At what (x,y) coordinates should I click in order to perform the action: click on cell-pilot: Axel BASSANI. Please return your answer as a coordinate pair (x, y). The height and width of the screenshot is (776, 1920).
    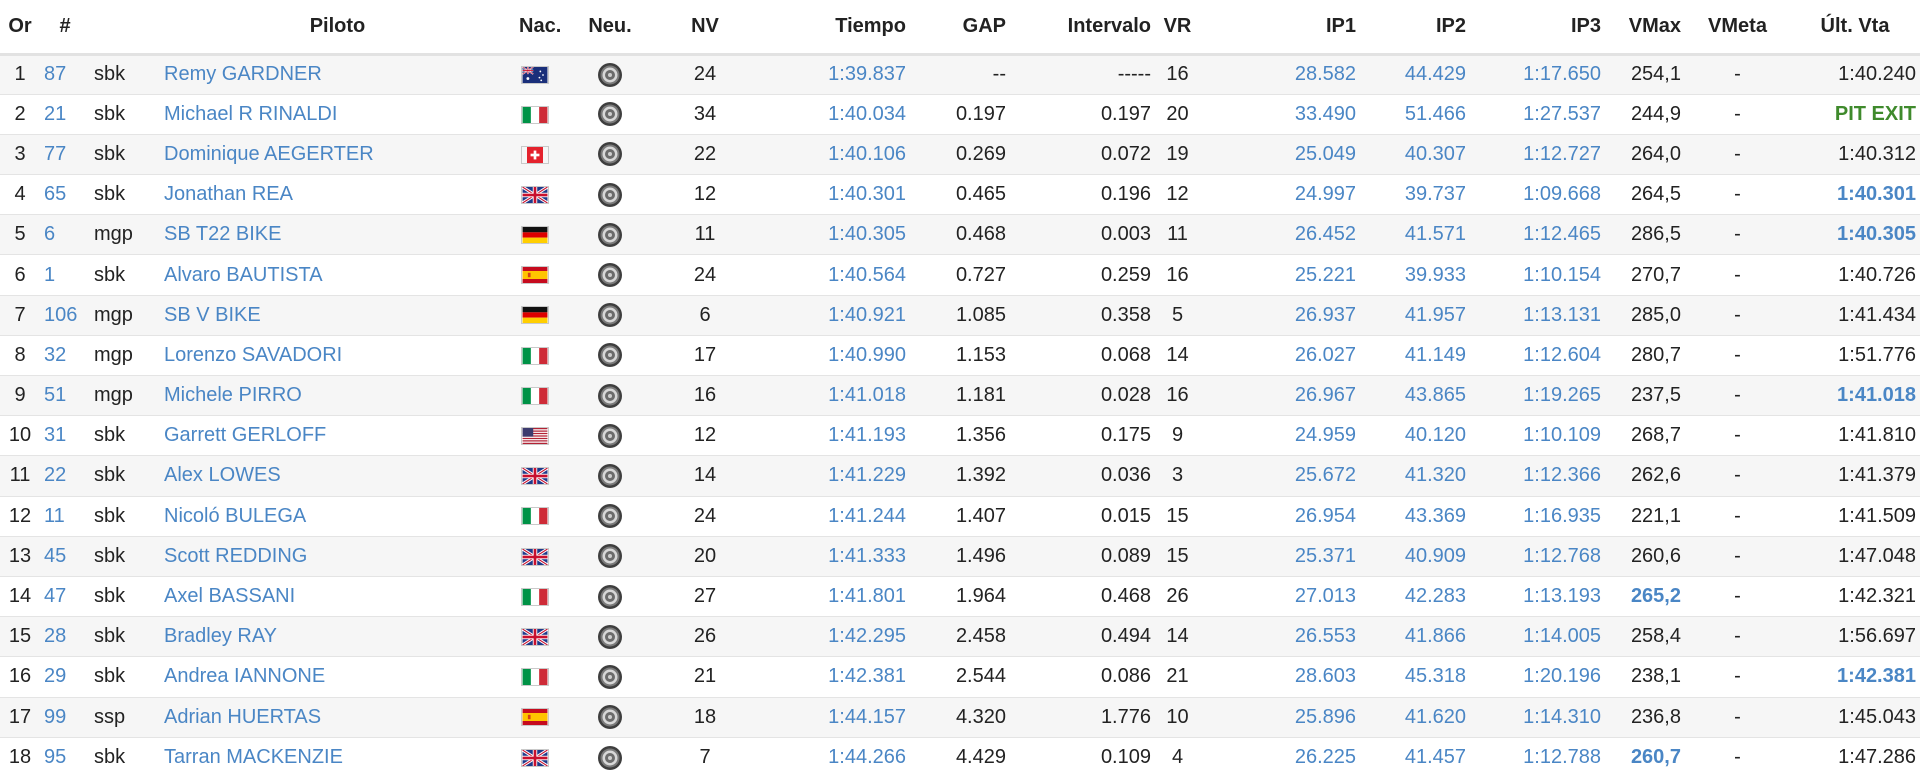
    Looking at the image, I should click on (337, 596).